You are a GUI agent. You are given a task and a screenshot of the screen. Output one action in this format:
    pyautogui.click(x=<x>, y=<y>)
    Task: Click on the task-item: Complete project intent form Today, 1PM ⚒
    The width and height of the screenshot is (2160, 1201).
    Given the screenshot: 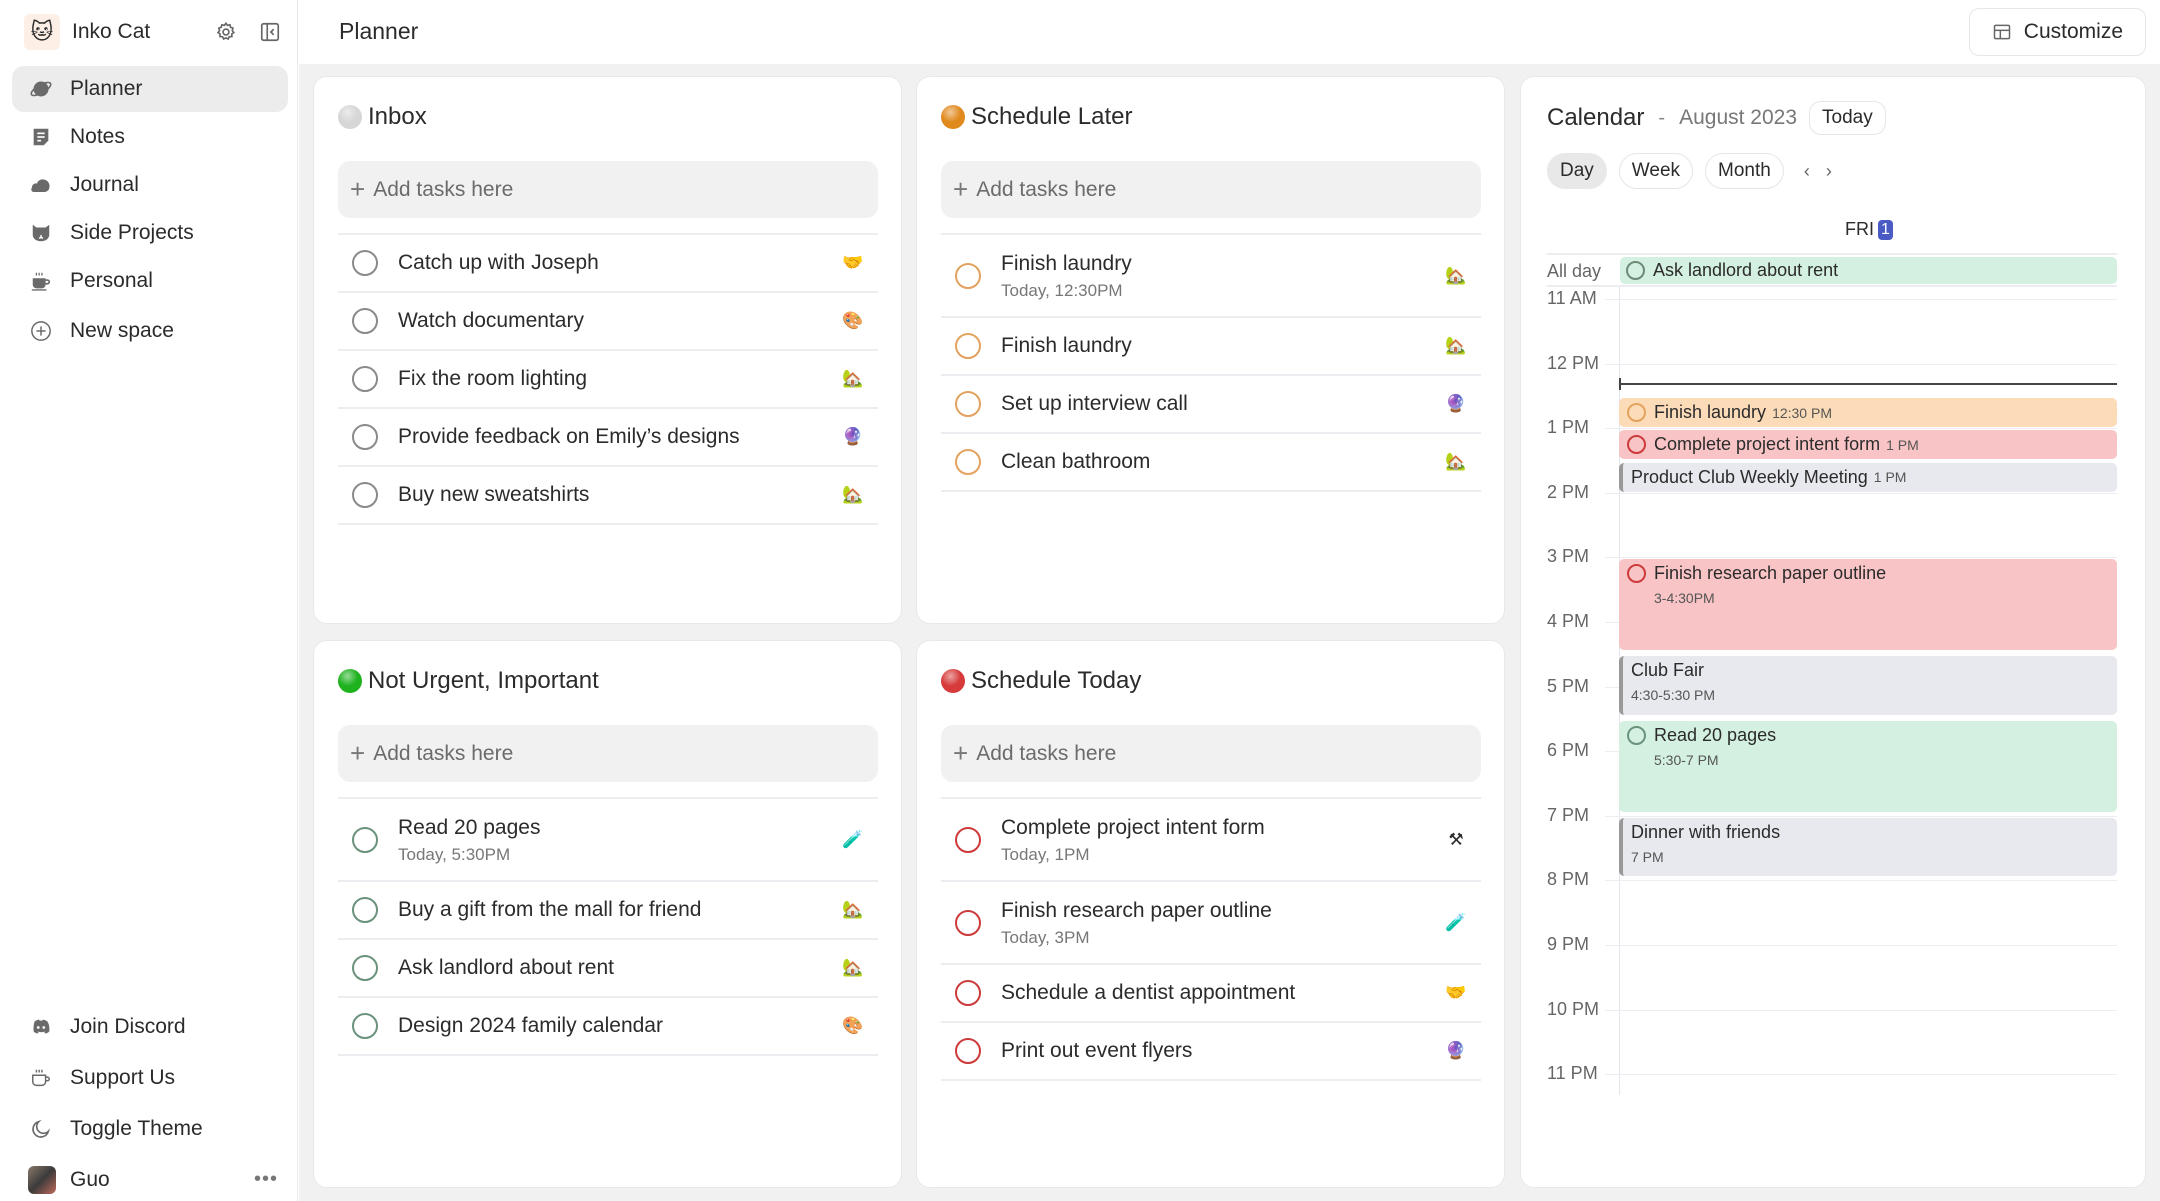 What is the action you would take?
    pyautogui.click(x=1211, y=840)
    